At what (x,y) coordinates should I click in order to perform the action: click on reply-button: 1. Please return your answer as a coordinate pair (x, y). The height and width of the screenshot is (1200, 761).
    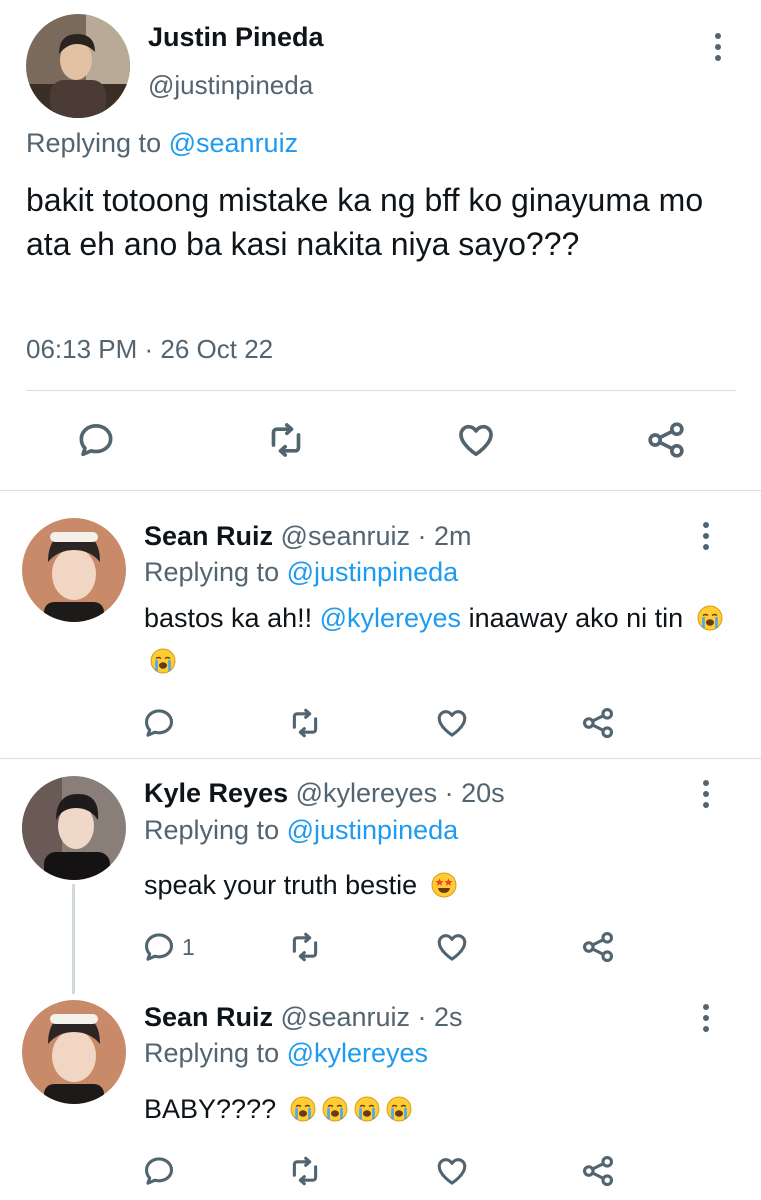
    Looking at the image, I should click on (168, 947).